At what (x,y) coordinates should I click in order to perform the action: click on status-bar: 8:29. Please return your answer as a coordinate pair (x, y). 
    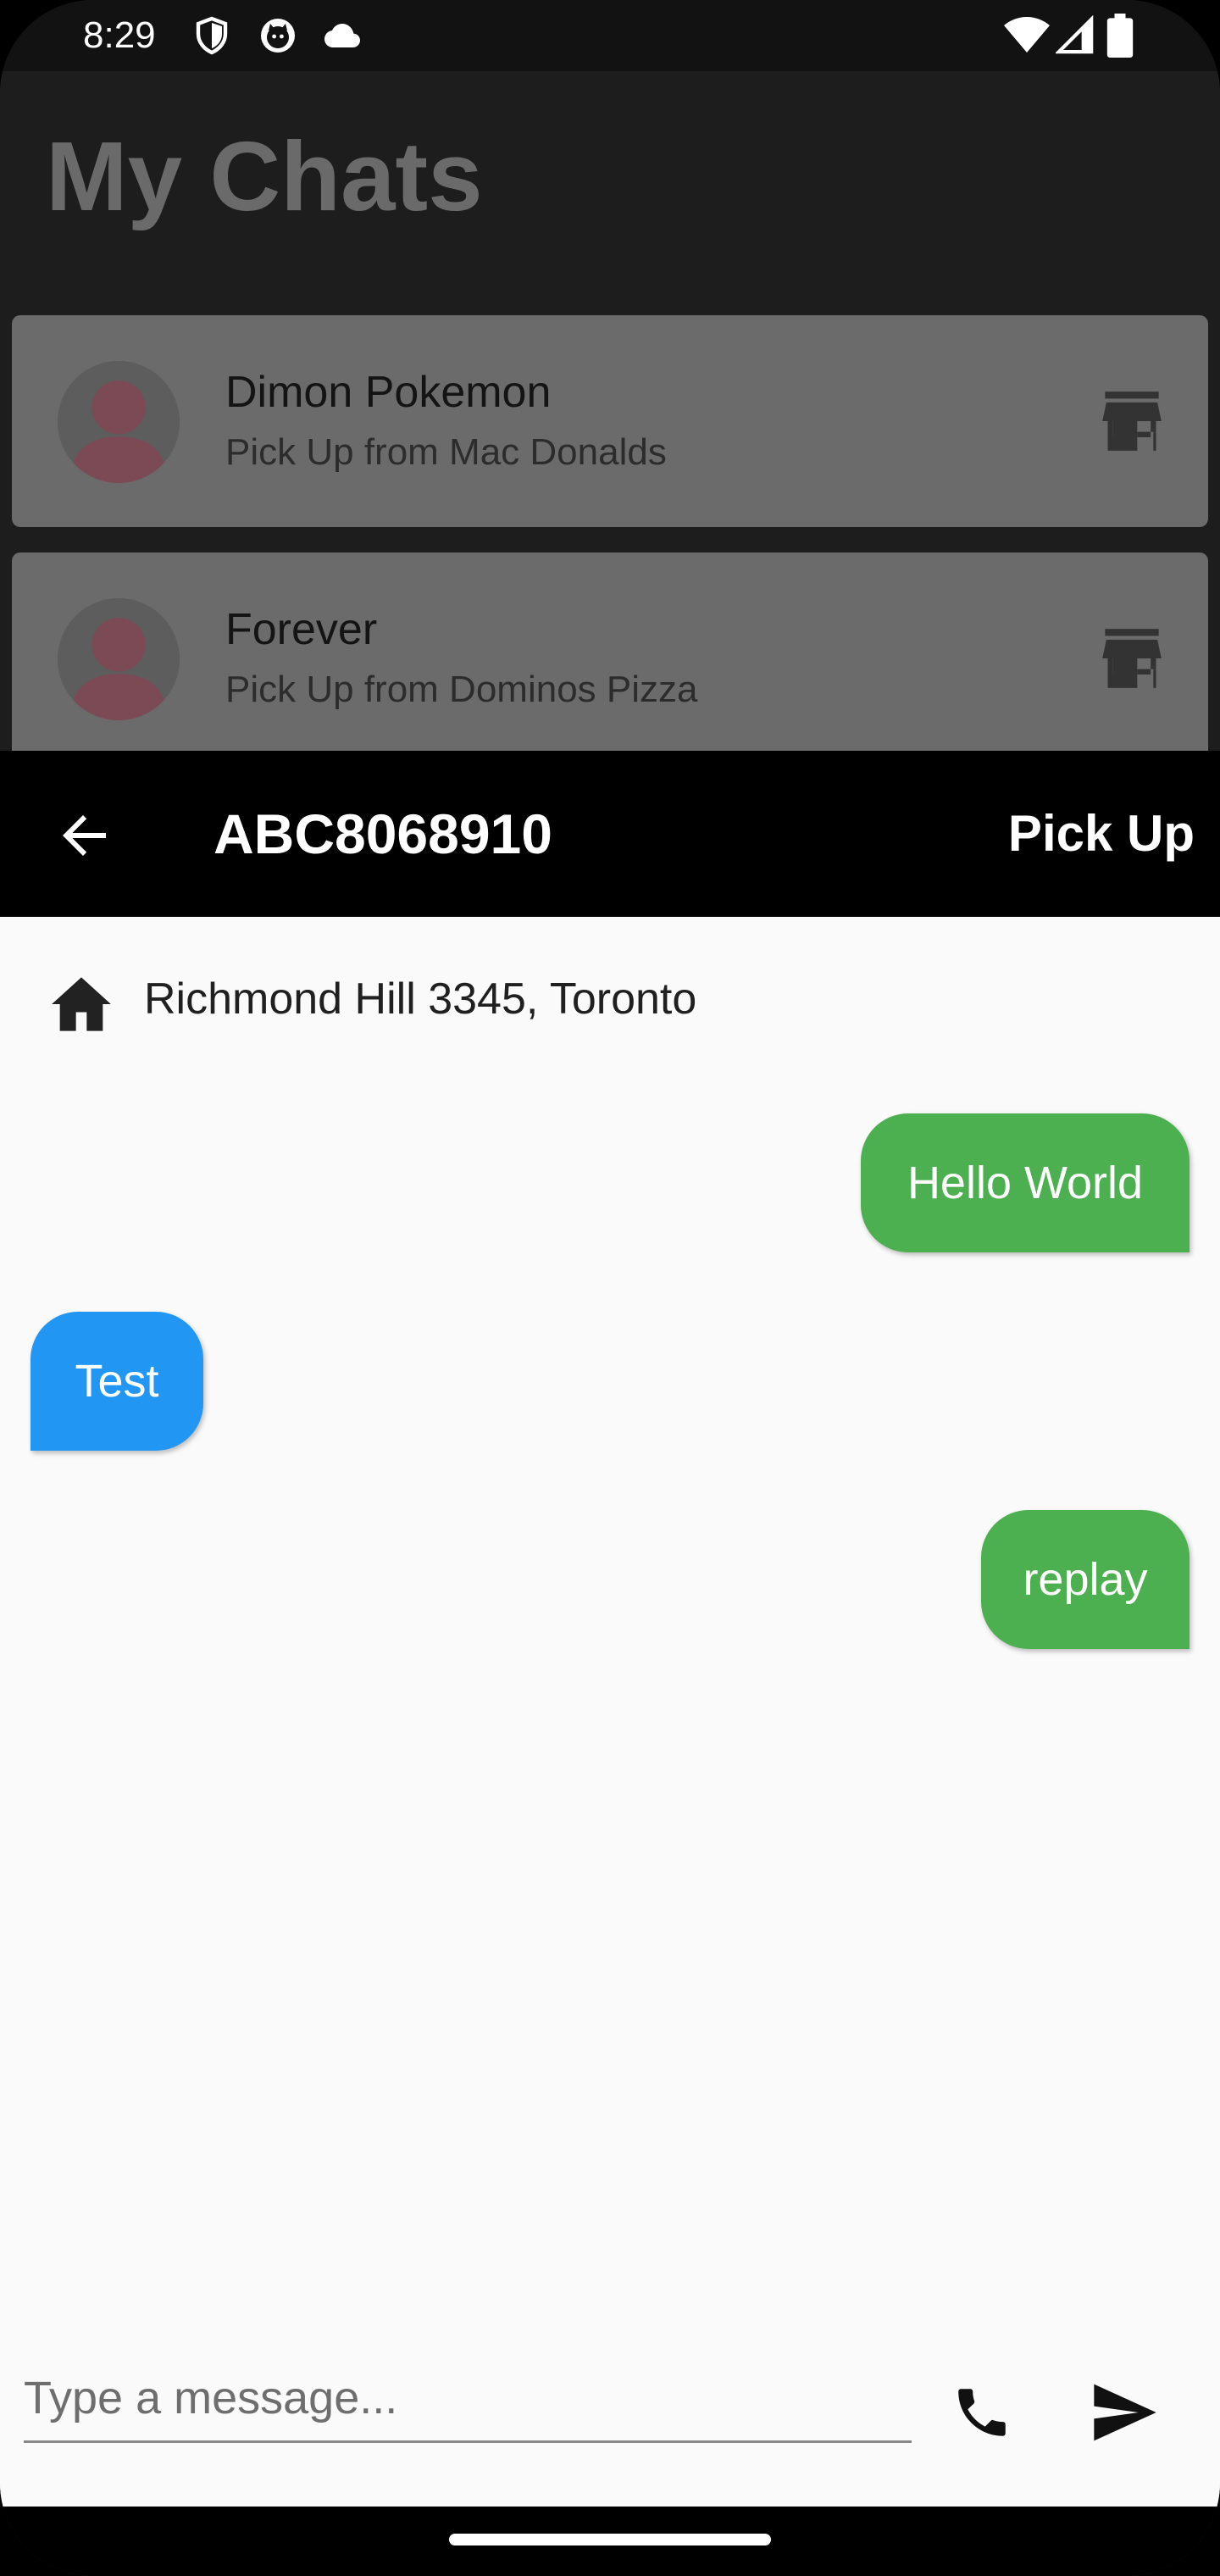
    Looking at the image, I should click on (610, 35).